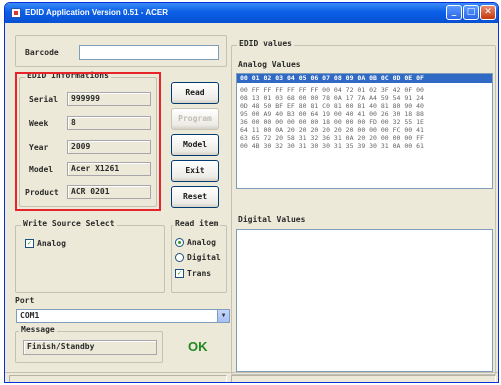 This screenshot has width=501, height=385. Describe the element at coordinates (96, 12) in the screenshot. I see `window-title: EDID Application Version 0.51 - ACER` at that location.